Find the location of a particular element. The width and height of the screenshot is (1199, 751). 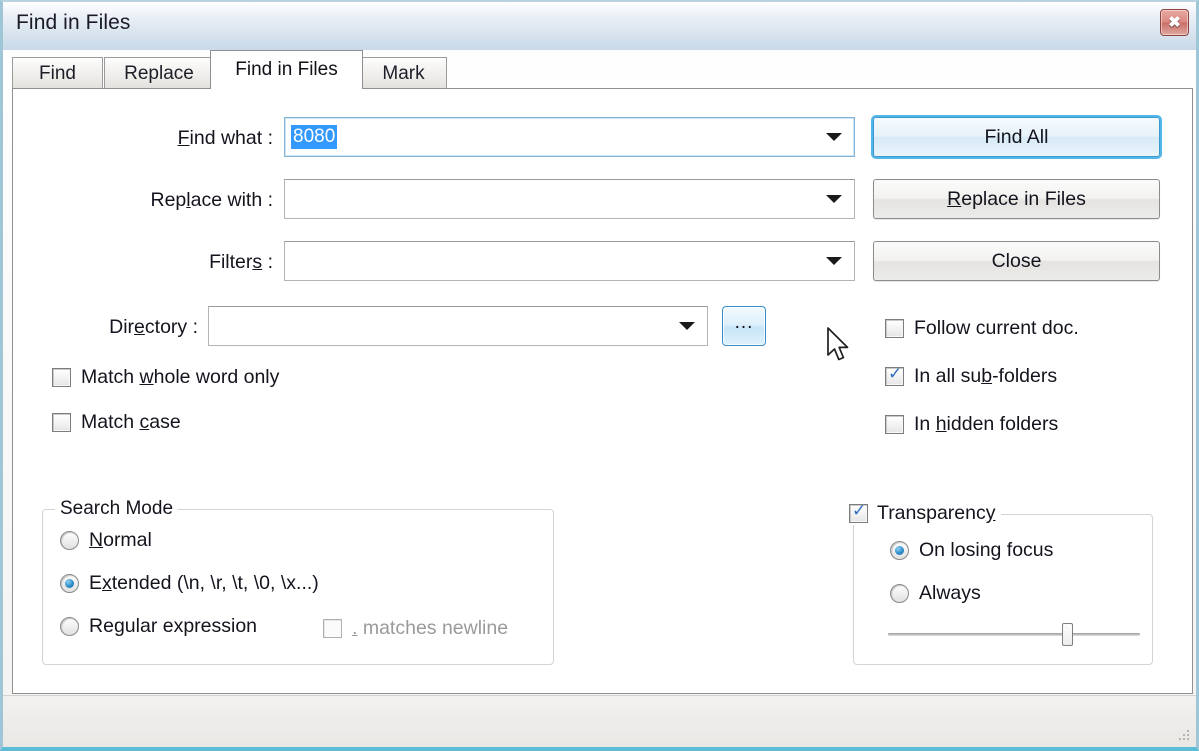

close-icon: ✖ is located at coordinates (1174, 22).